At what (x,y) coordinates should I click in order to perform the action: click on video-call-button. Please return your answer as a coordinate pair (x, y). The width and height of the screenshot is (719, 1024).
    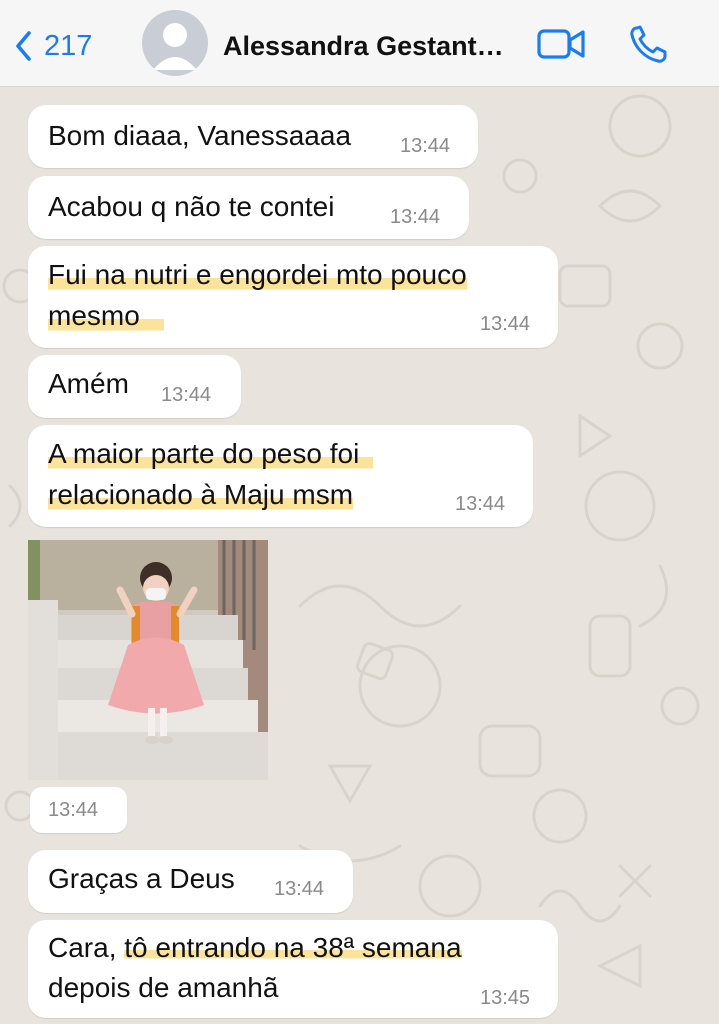
    Looking at the image, I should click on (562, 46).